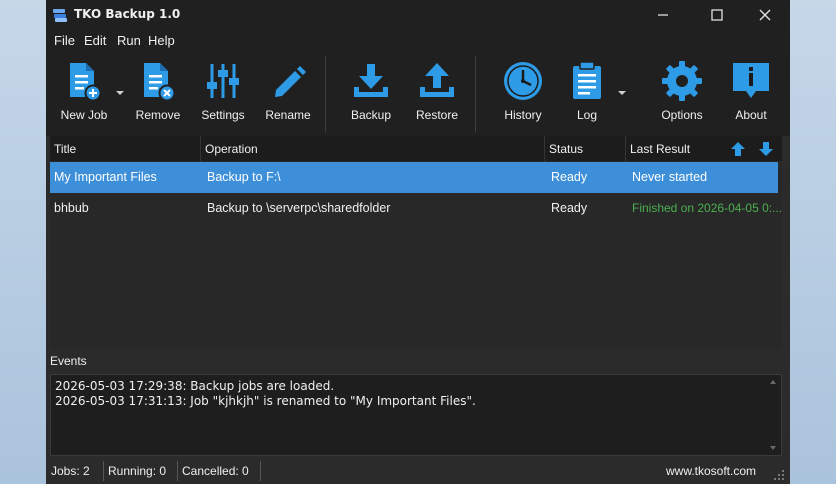  What do you see at coordinates (86, 82) in the screenshot?
I see `new-job-icon` at bounding box center [86, 82].